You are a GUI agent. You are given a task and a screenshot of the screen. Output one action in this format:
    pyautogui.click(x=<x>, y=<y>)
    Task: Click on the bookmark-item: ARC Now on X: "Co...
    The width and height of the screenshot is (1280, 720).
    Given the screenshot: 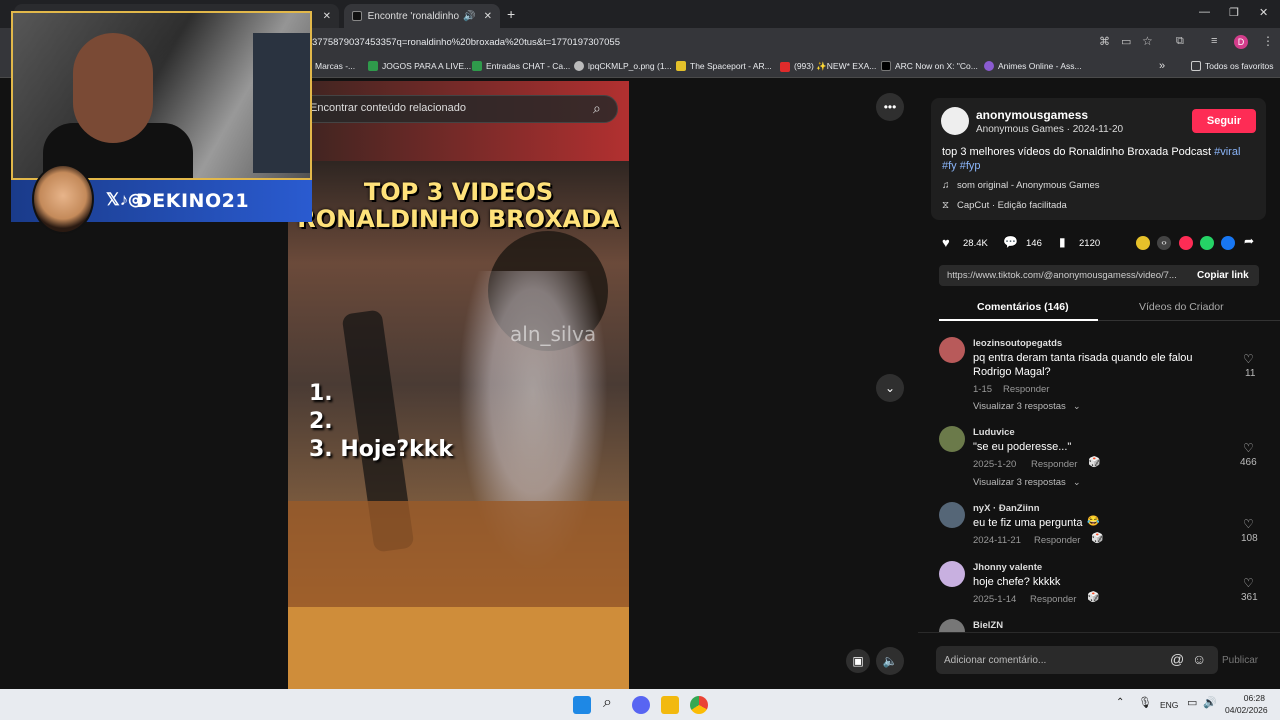 What is the action you would take?
    pyautogui.click(x=929, y=66)
    